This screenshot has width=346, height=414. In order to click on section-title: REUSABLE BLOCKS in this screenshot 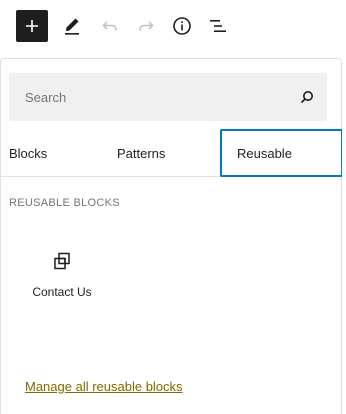, I will do `click(64, 203)`.